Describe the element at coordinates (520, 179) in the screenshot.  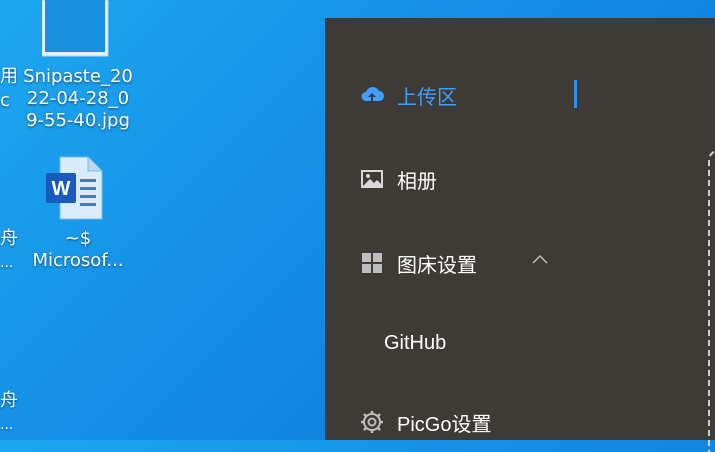
I see `menu-item-album: 相册` at that location.